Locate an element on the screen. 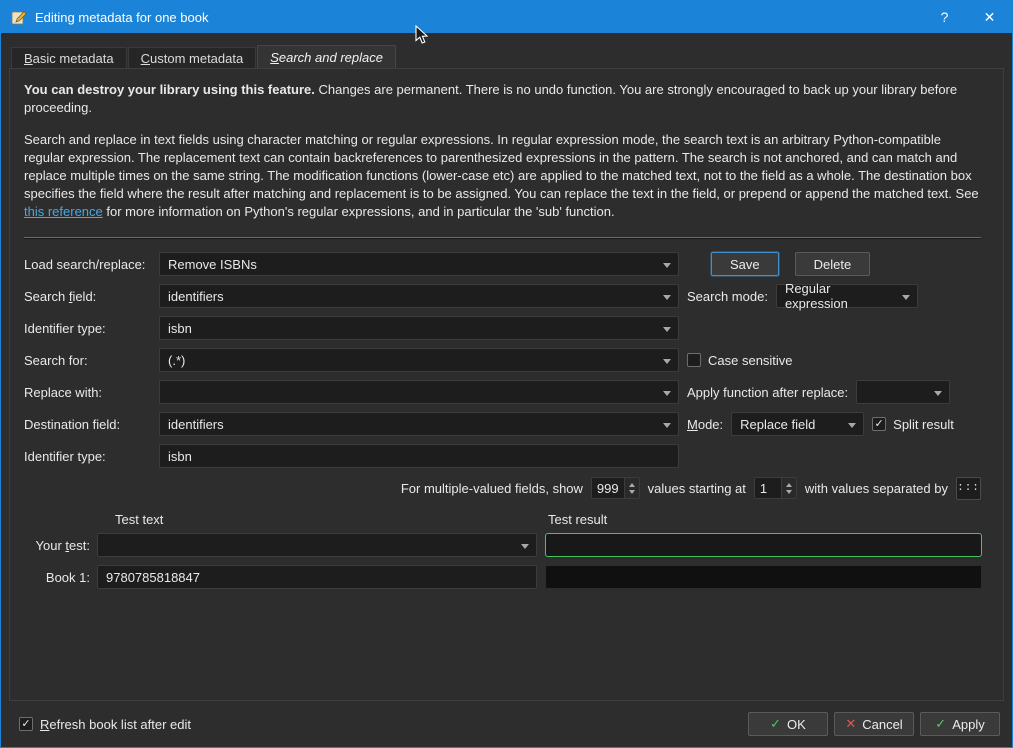  titlebar: Editing metadata for one book ? ✕ is located at coordinates (506, 17).